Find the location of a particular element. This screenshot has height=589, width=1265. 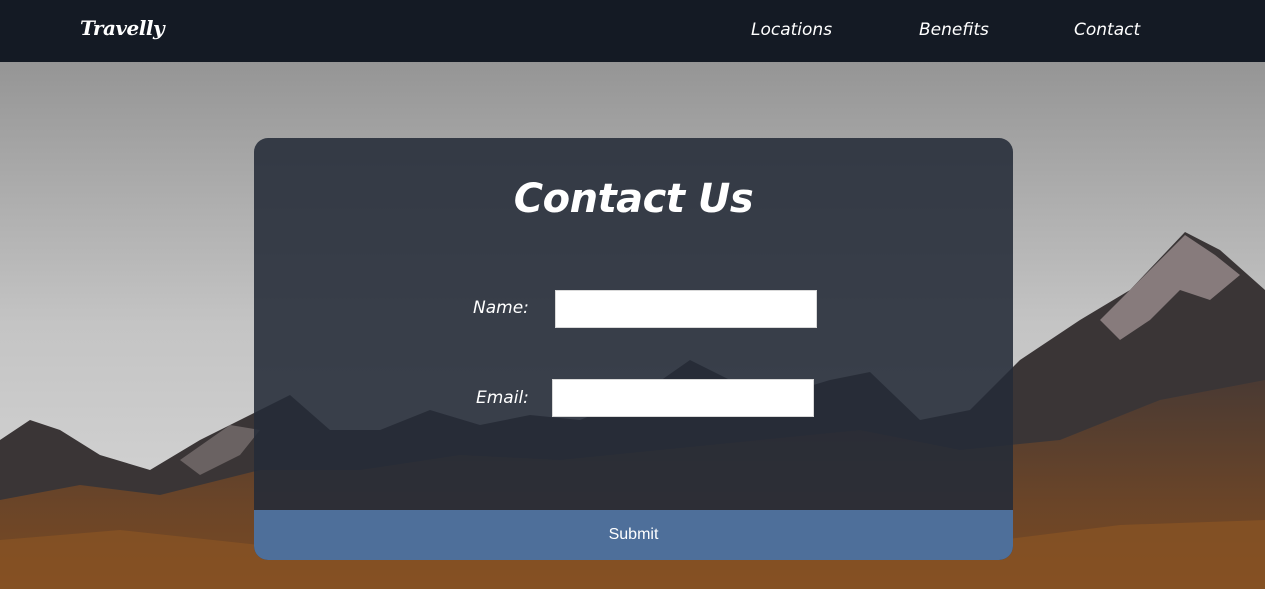

name-input is located at coordinates (686, 309).